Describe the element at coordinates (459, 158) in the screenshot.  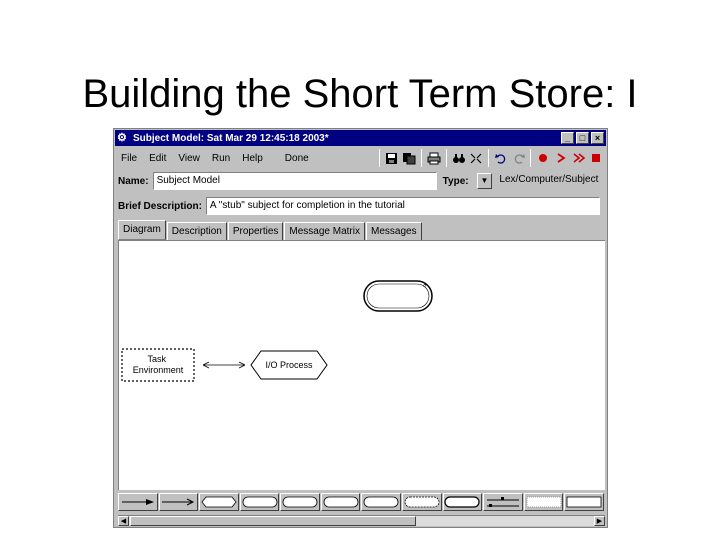
I see `find-icon` at that location.